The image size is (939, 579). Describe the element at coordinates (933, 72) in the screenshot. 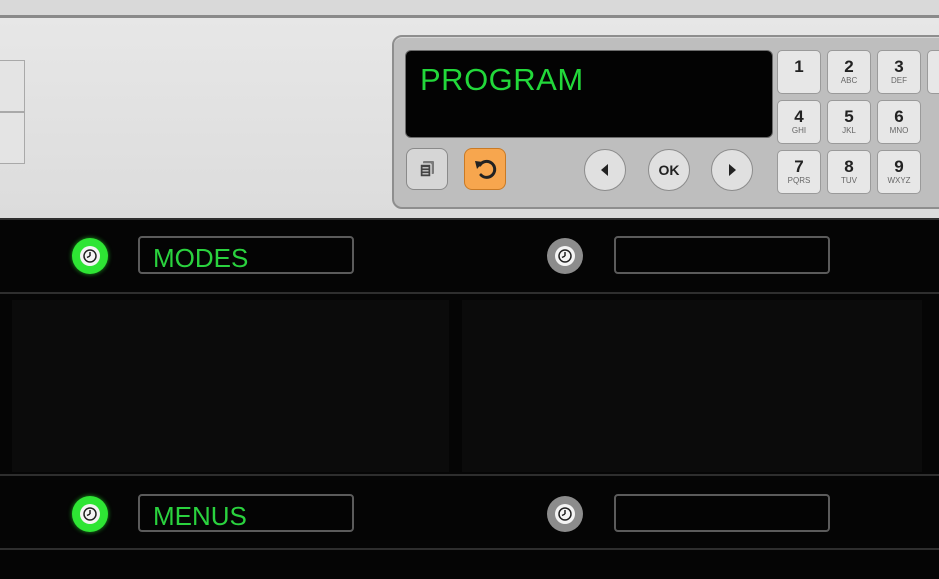

I see `key-partial-right` at that location.